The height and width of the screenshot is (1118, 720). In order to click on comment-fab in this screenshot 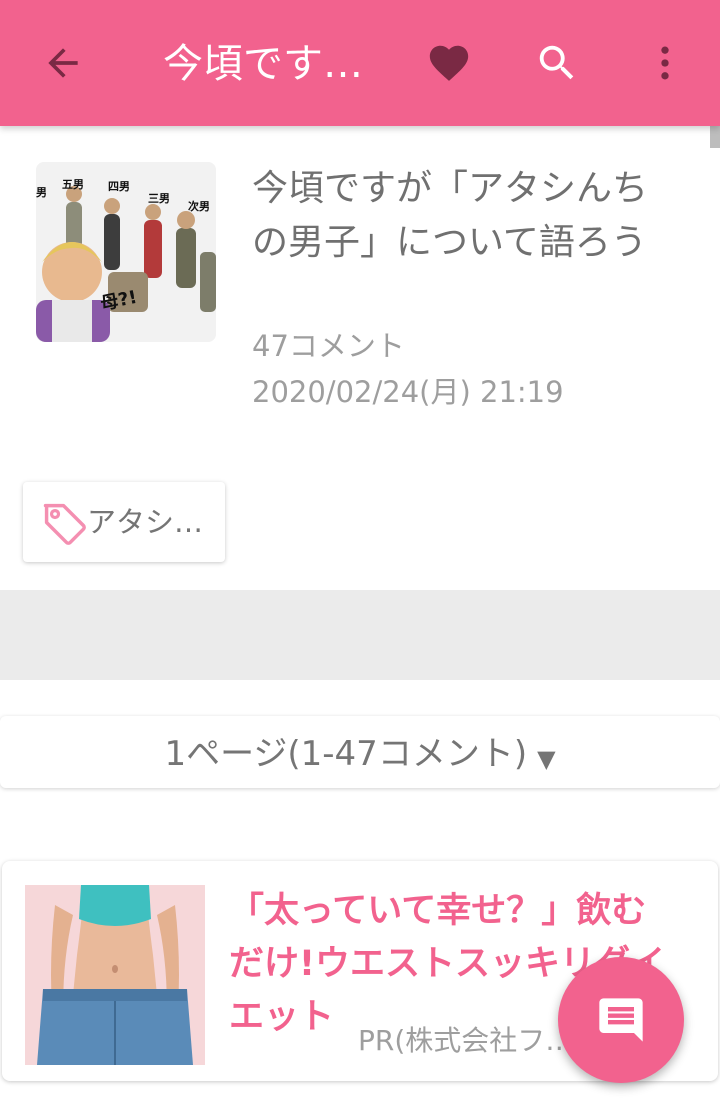, I will do `click(621, 1020)`.